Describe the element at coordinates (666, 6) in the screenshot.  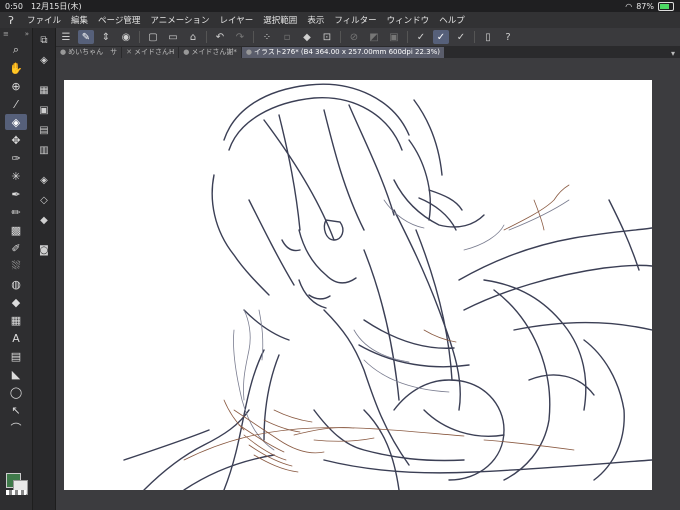
I see `battery-icon` at that location.